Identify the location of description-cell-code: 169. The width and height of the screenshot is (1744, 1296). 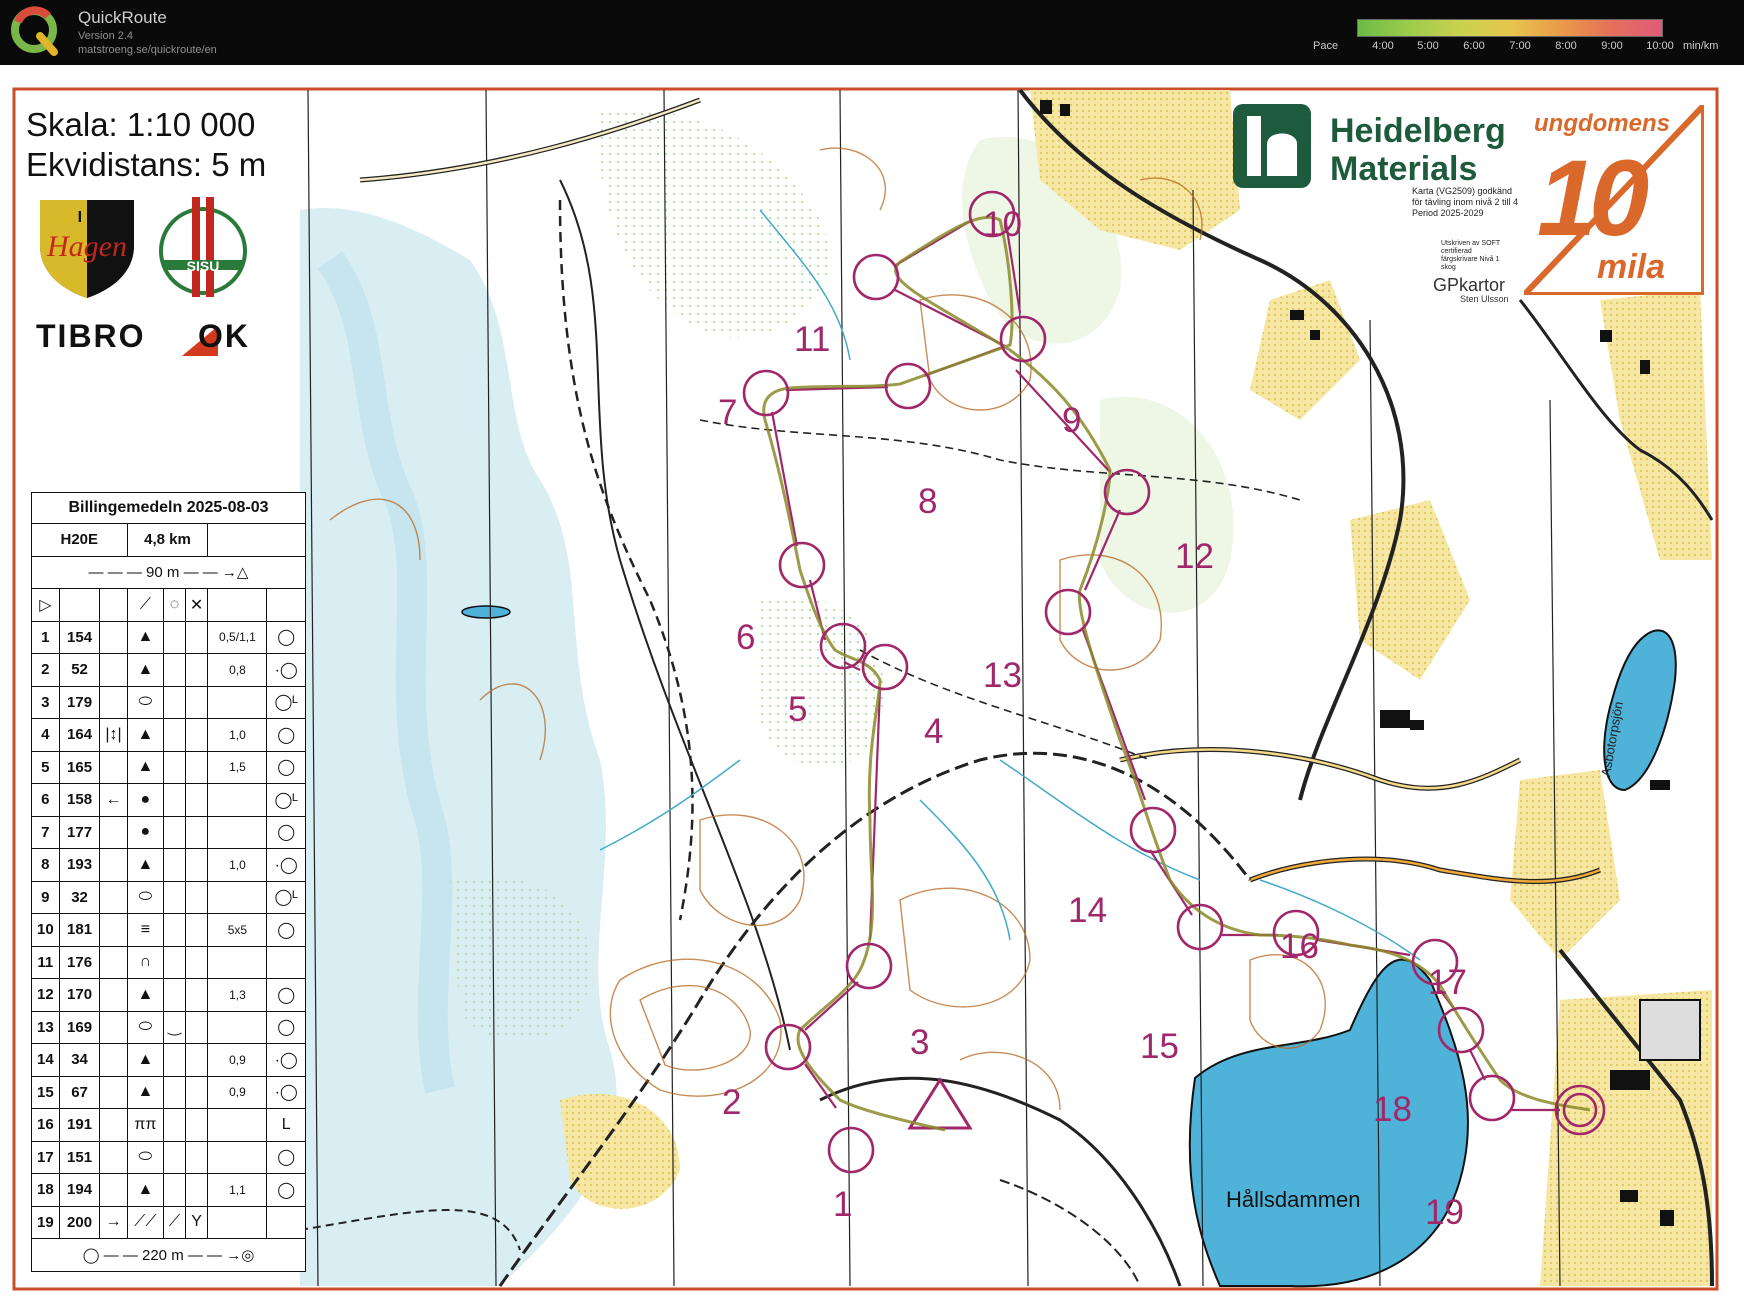
(79, 1027).